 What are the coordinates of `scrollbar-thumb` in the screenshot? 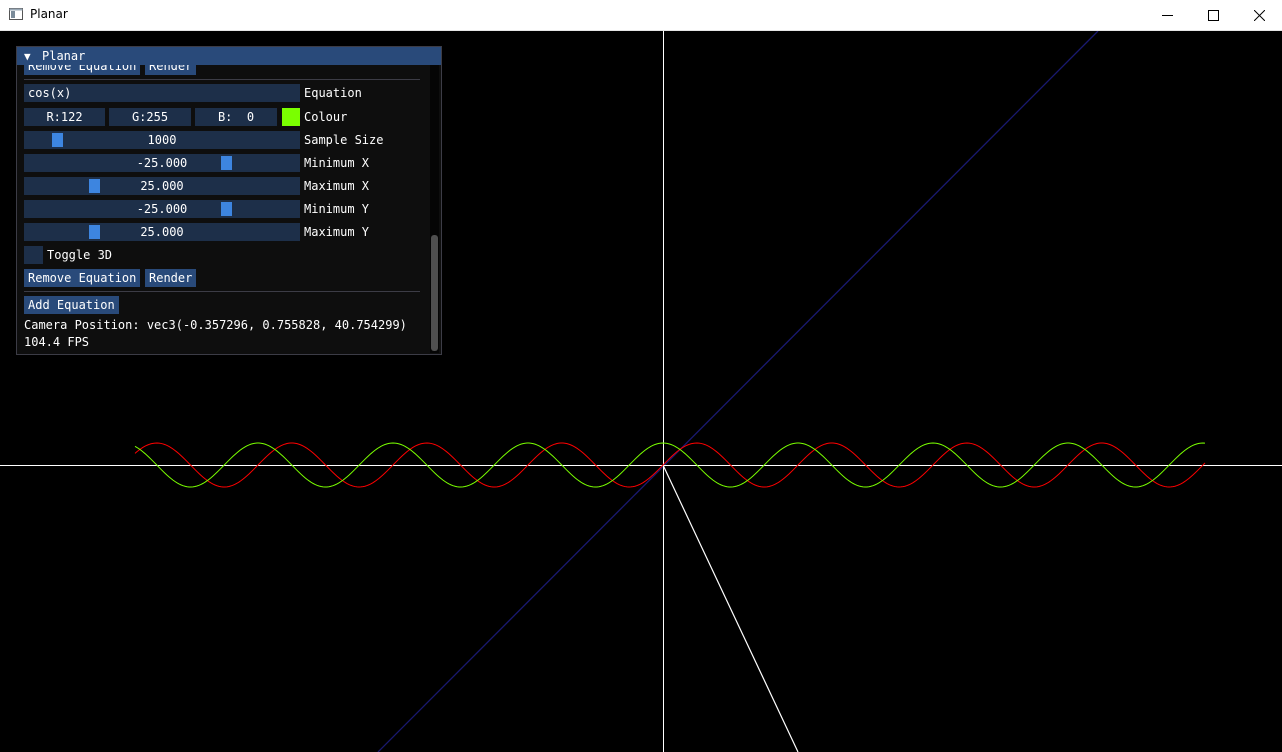 It's located at (434, 293).